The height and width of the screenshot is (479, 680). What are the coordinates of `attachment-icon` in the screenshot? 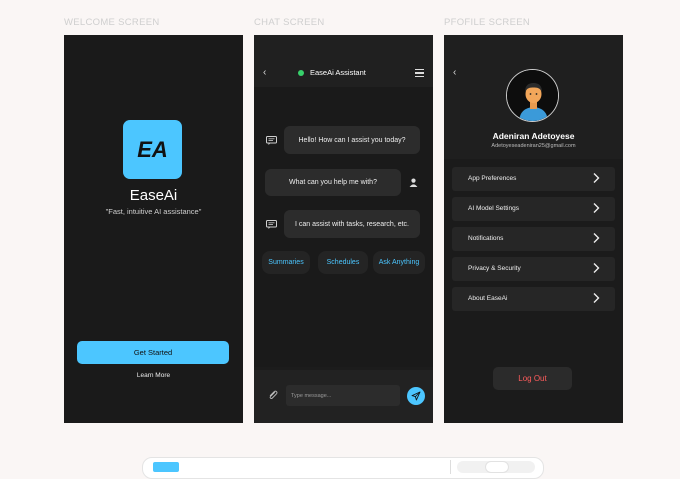 It's located at (273, 395).